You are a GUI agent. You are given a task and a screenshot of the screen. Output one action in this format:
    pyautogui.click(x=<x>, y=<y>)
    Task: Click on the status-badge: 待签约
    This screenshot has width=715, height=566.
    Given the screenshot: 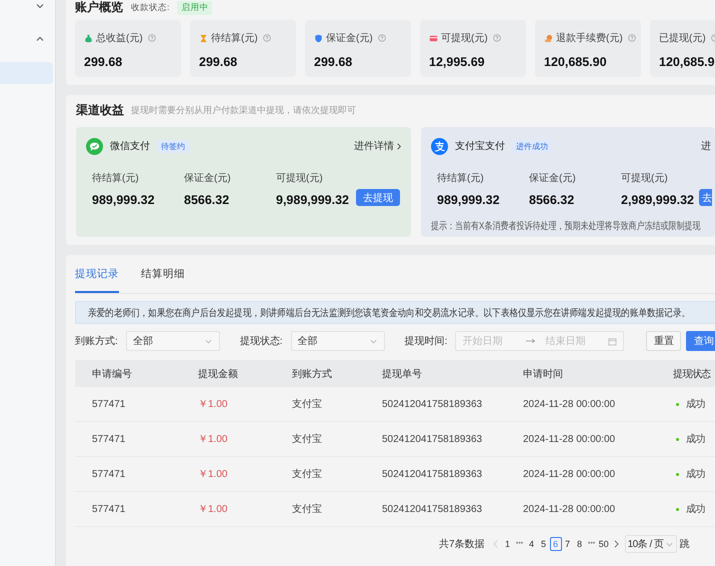 What is the action you would take?
    pyautogui.click(x=173, y=146)
    